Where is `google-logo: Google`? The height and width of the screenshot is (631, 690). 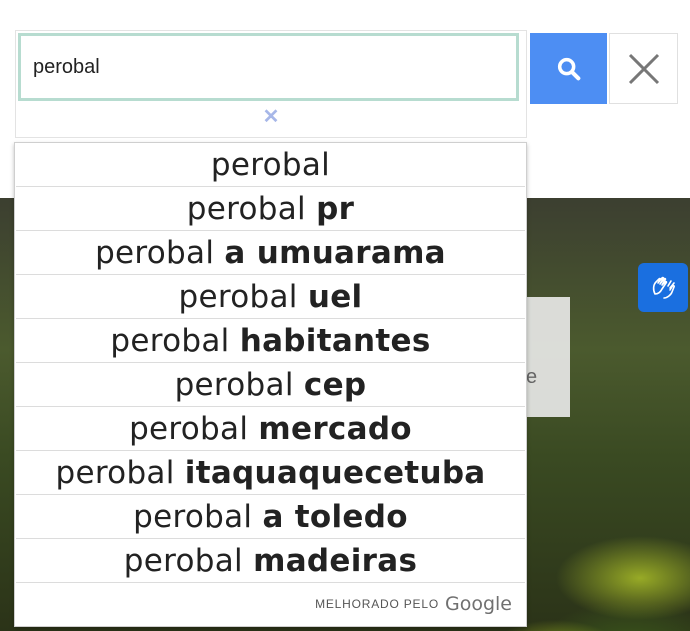 google-logo: Google is located at coordinates (478, 604).